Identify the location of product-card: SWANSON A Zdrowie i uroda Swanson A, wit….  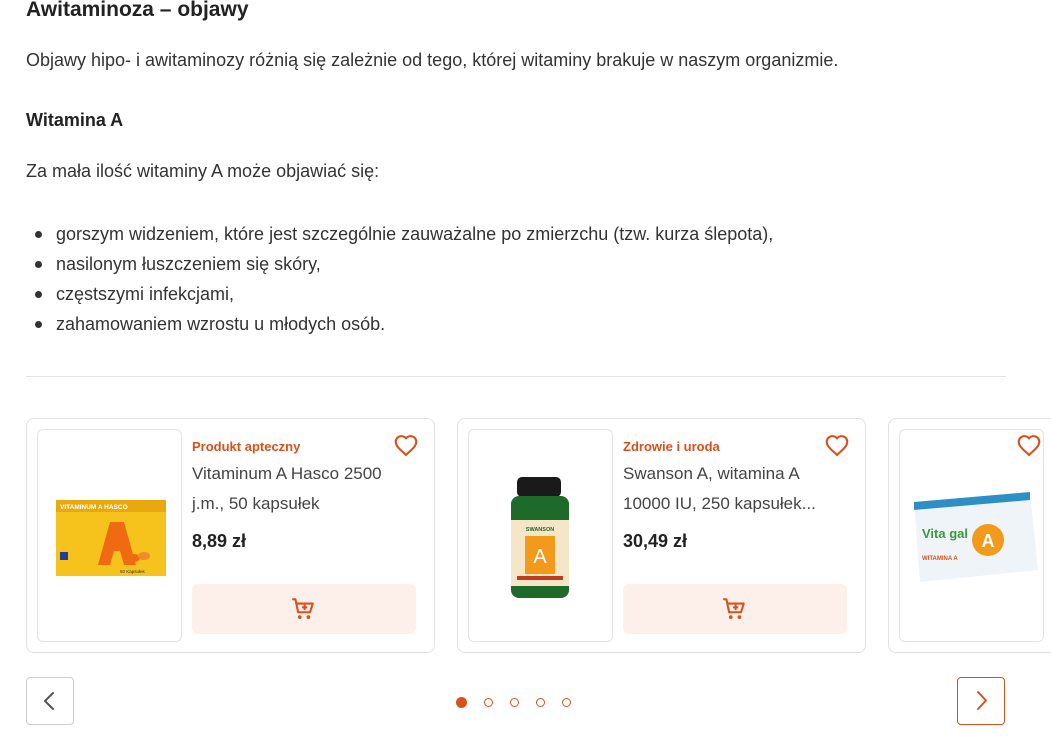
(661, 535).